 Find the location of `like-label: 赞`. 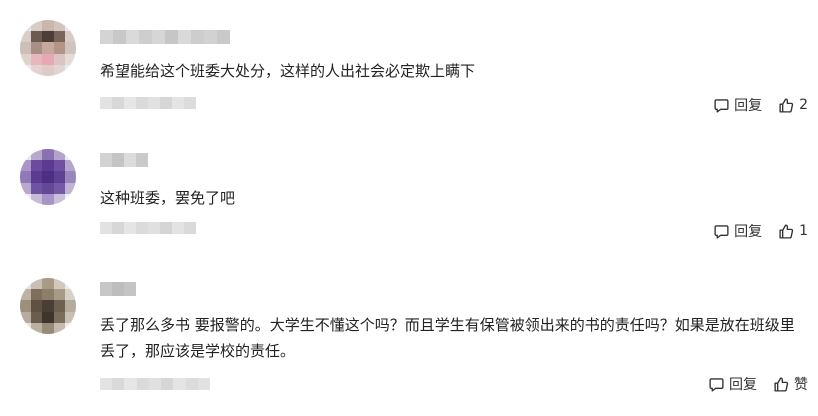

like-label: 赞 is located at coordinates (801, 385).